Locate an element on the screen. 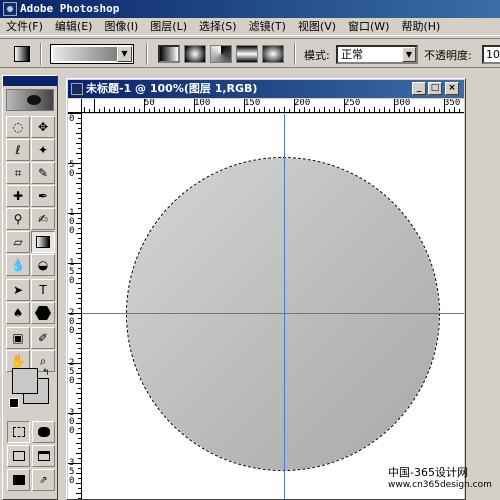  pen-tool: ♠ is located at coordinates (18, 313).